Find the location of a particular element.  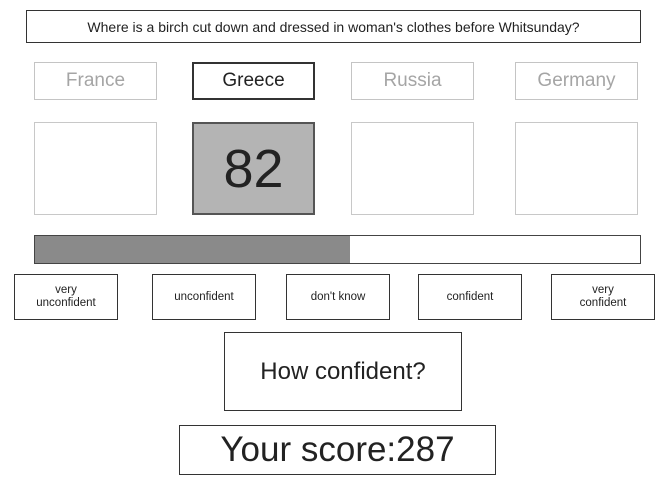

confidence-bar-fill is located at coordinates (192, 249).